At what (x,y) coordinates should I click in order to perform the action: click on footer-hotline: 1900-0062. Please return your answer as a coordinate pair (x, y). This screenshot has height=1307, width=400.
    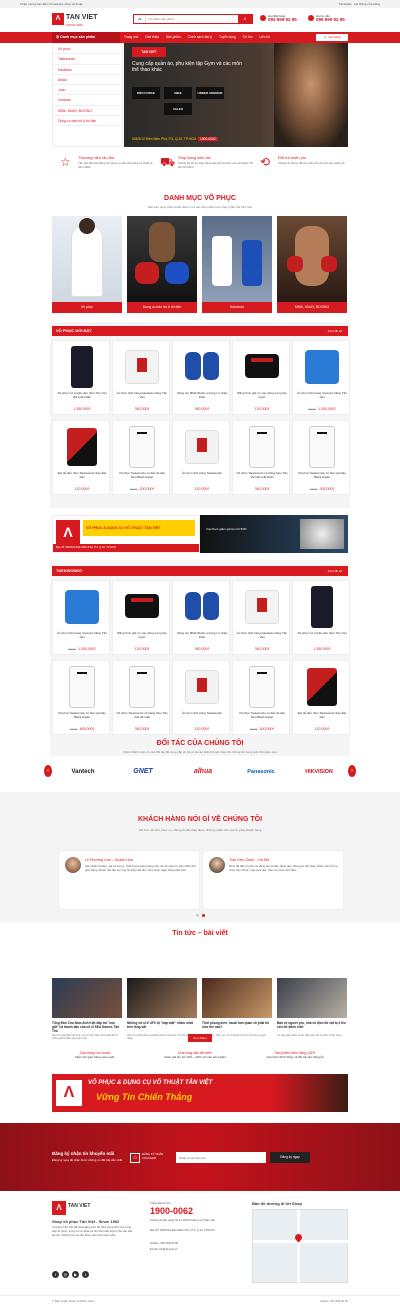
    Looking at the image, I should click on (171, 1211).